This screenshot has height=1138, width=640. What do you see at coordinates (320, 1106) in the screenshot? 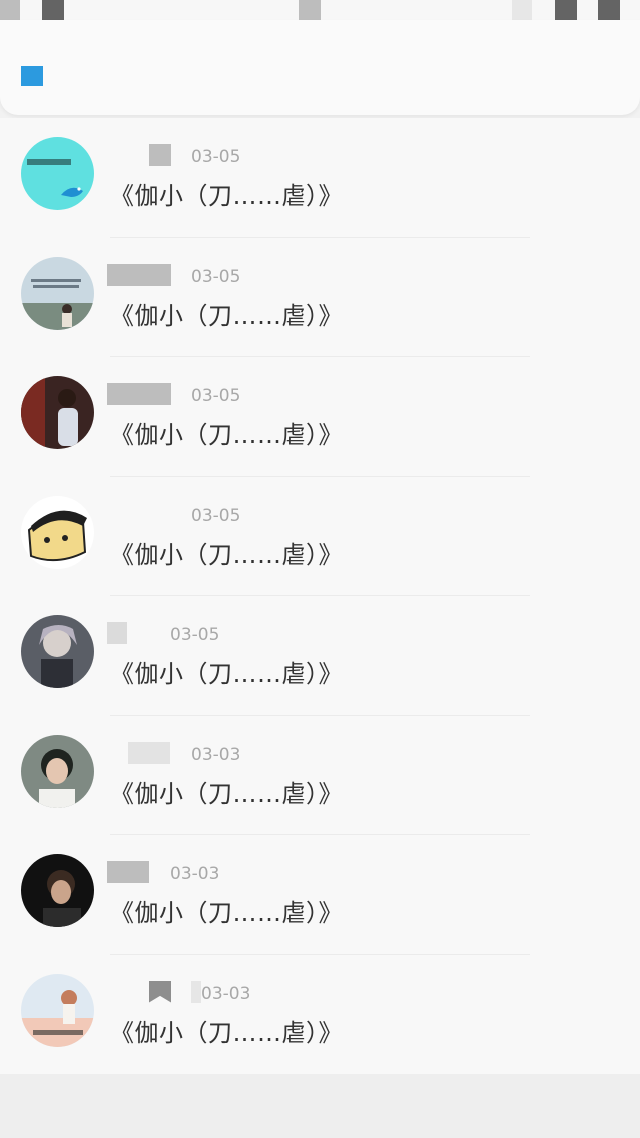
I see `bottom-area` at bounding box center [320, 1106].